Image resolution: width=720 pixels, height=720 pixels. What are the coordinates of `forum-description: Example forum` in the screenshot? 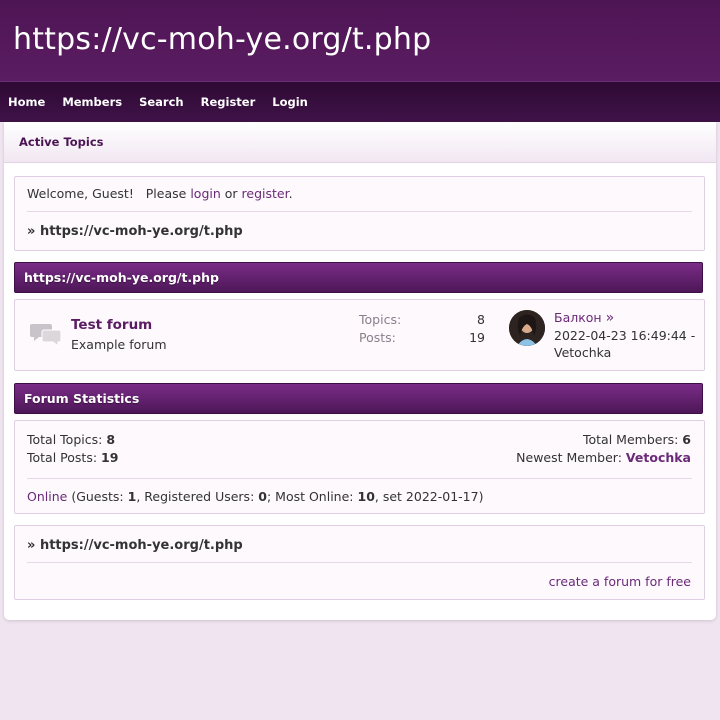 It's located at (119, 344).